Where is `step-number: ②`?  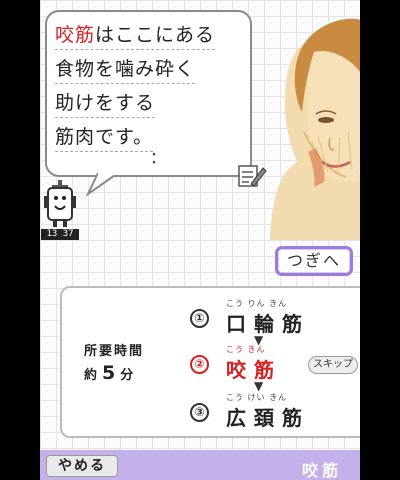 step-number: ② is located at coordinates (199, 364).